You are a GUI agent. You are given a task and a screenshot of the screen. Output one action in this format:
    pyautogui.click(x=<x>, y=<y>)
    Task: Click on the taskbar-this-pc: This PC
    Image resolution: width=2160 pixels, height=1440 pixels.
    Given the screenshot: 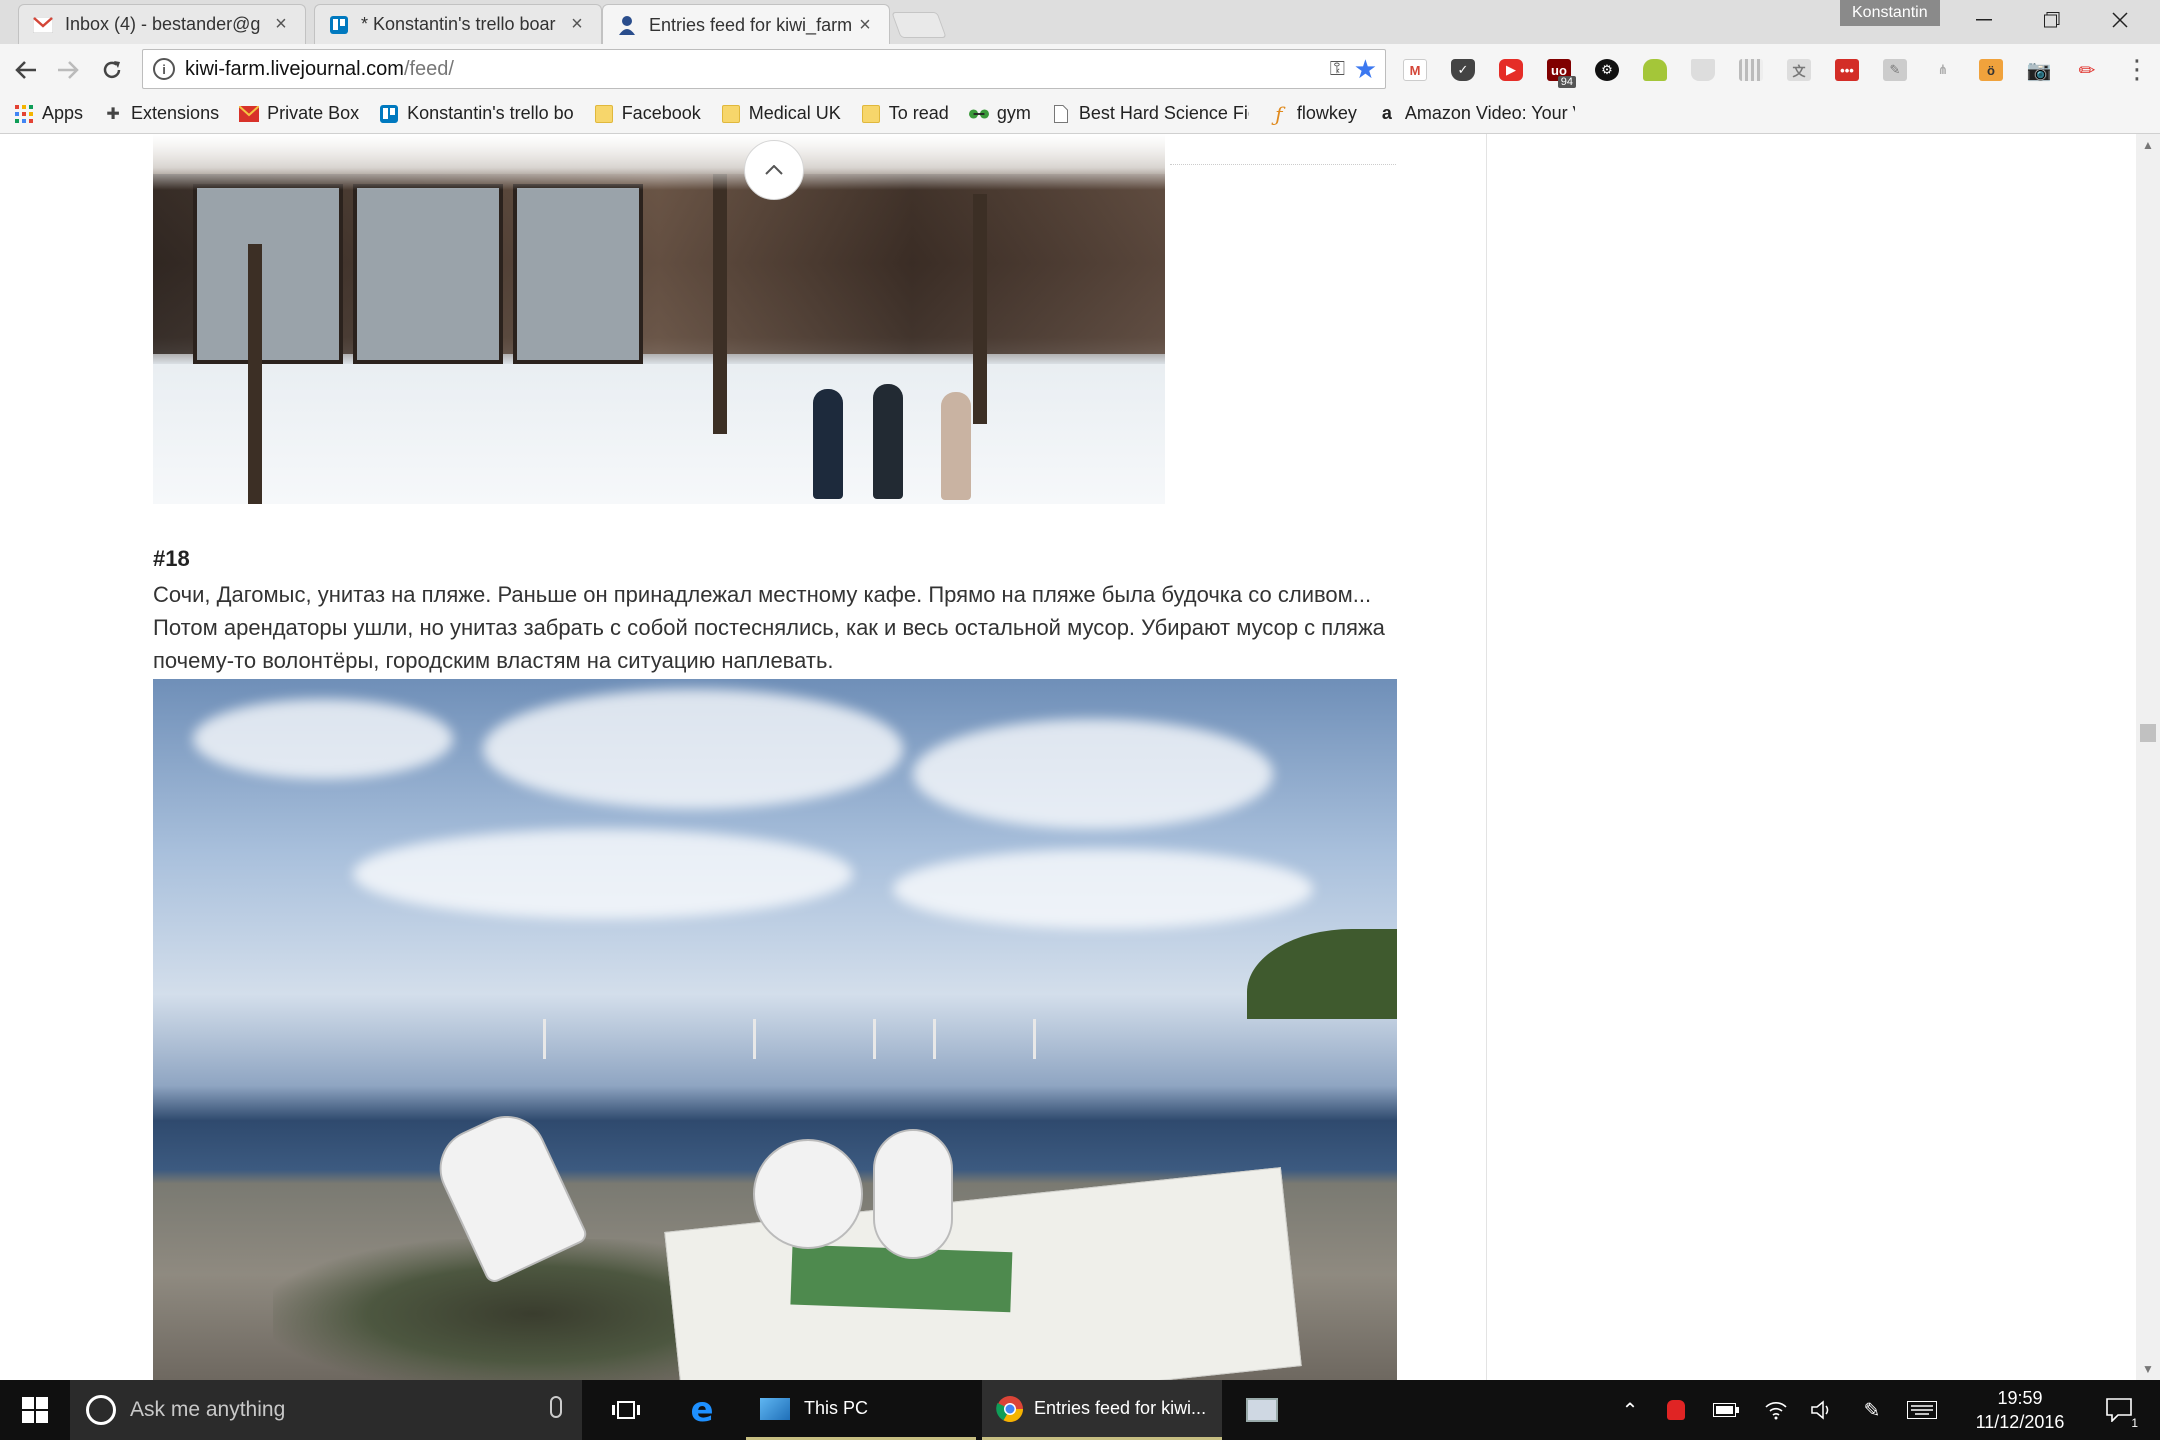 What is the action you would take?
    pyautogui.click(x=861, y=1410)
    